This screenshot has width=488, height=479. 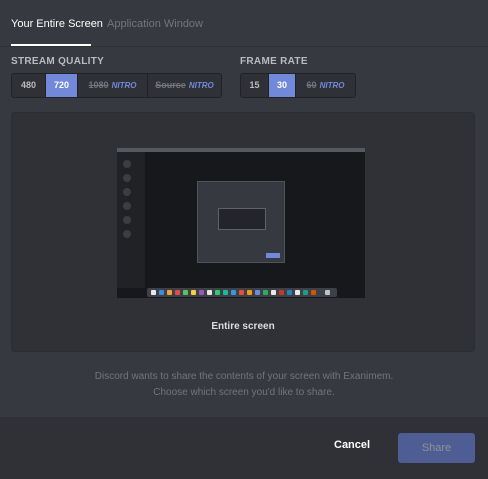 I want to click on quality-option-480: 480, so click(x=29, y=85).